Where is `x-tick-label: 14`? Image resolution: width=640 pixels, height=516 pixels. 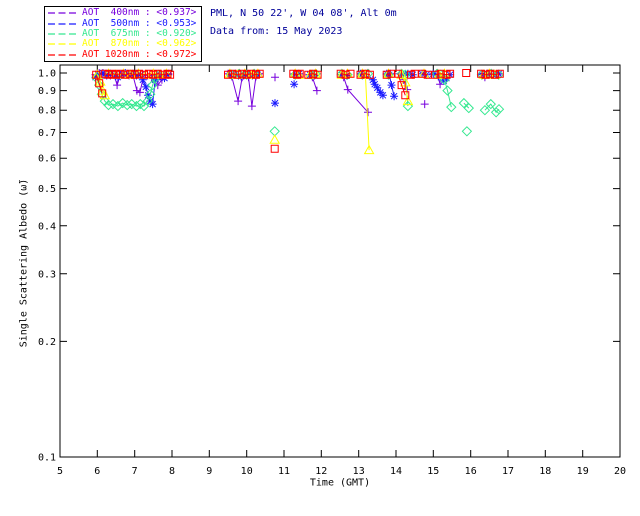 x-tick-label: 14 is located at coordinates (396, 471).